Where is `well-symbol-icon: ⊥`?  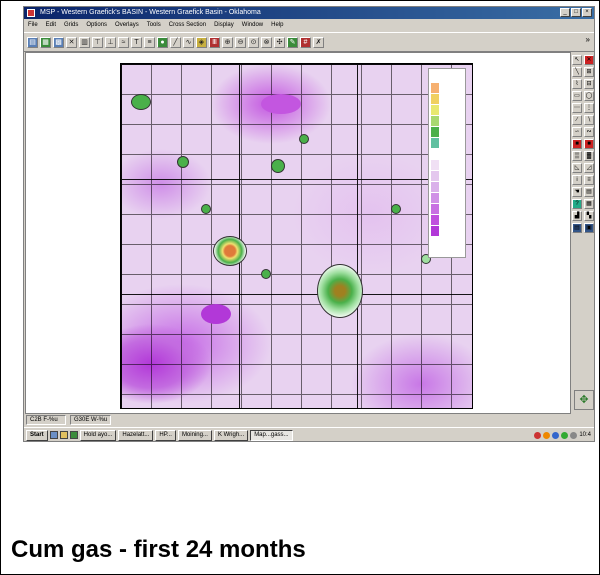 well-symbol-icon: ⊥ is located at coordinates (110, 42).